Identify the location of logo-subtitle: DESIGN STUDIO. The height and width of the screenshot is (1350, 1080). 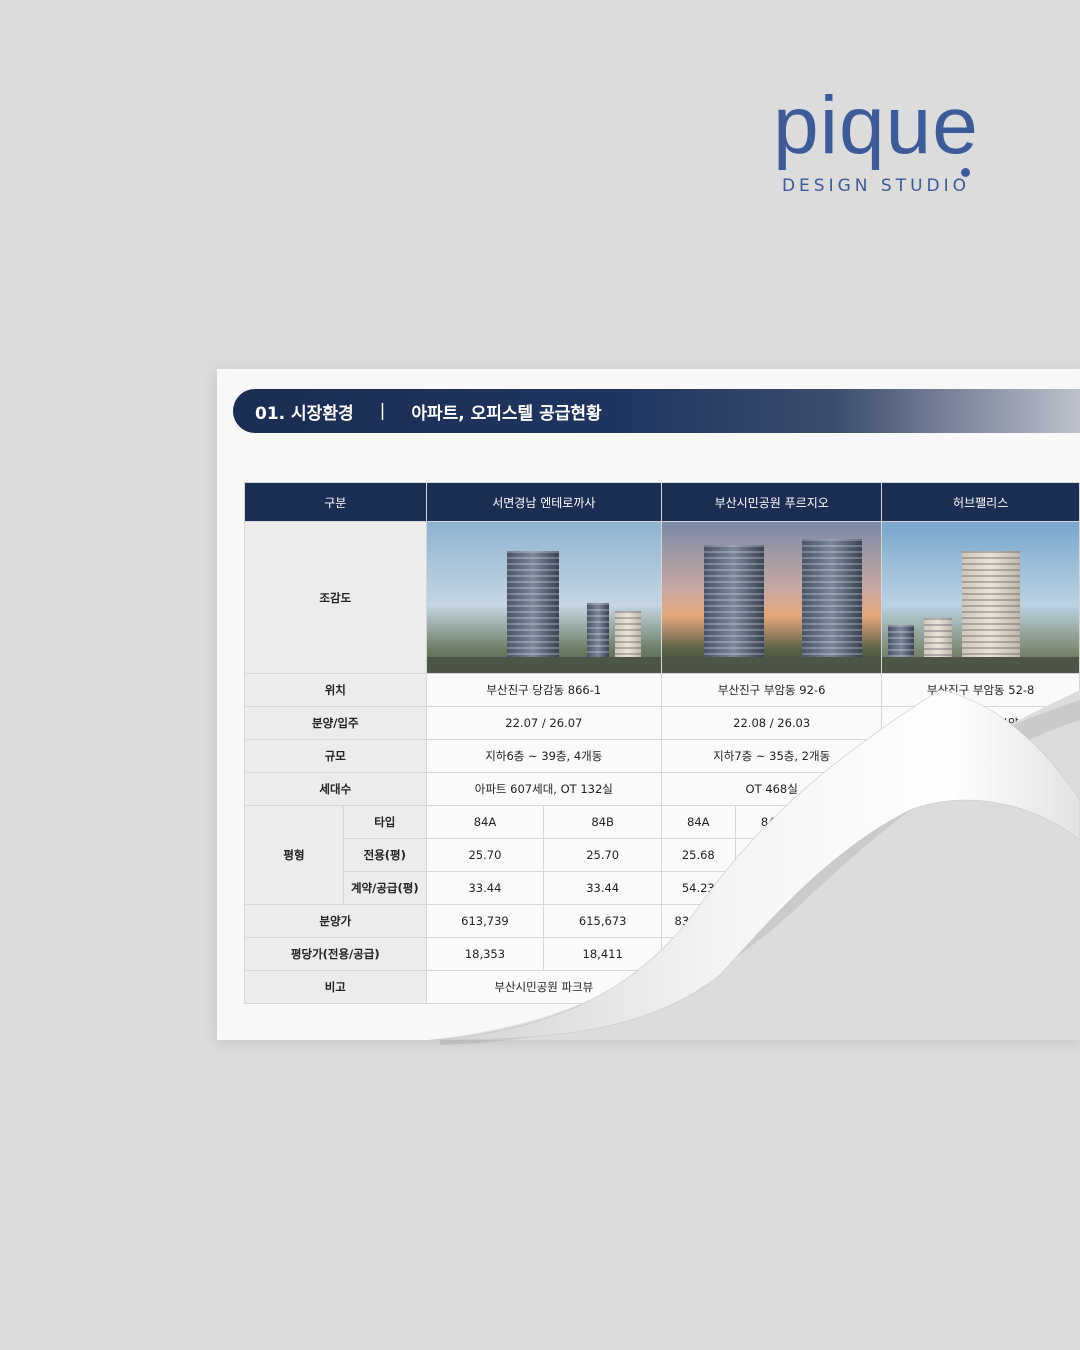
(876, 186).